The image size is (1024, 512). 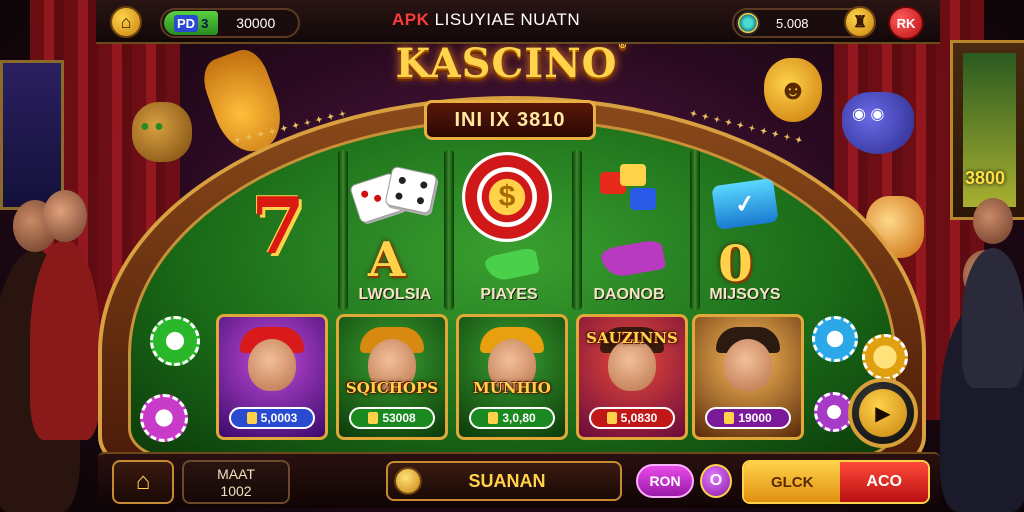 I want to click on play-icon: ▶, so click(x=883, y=413).